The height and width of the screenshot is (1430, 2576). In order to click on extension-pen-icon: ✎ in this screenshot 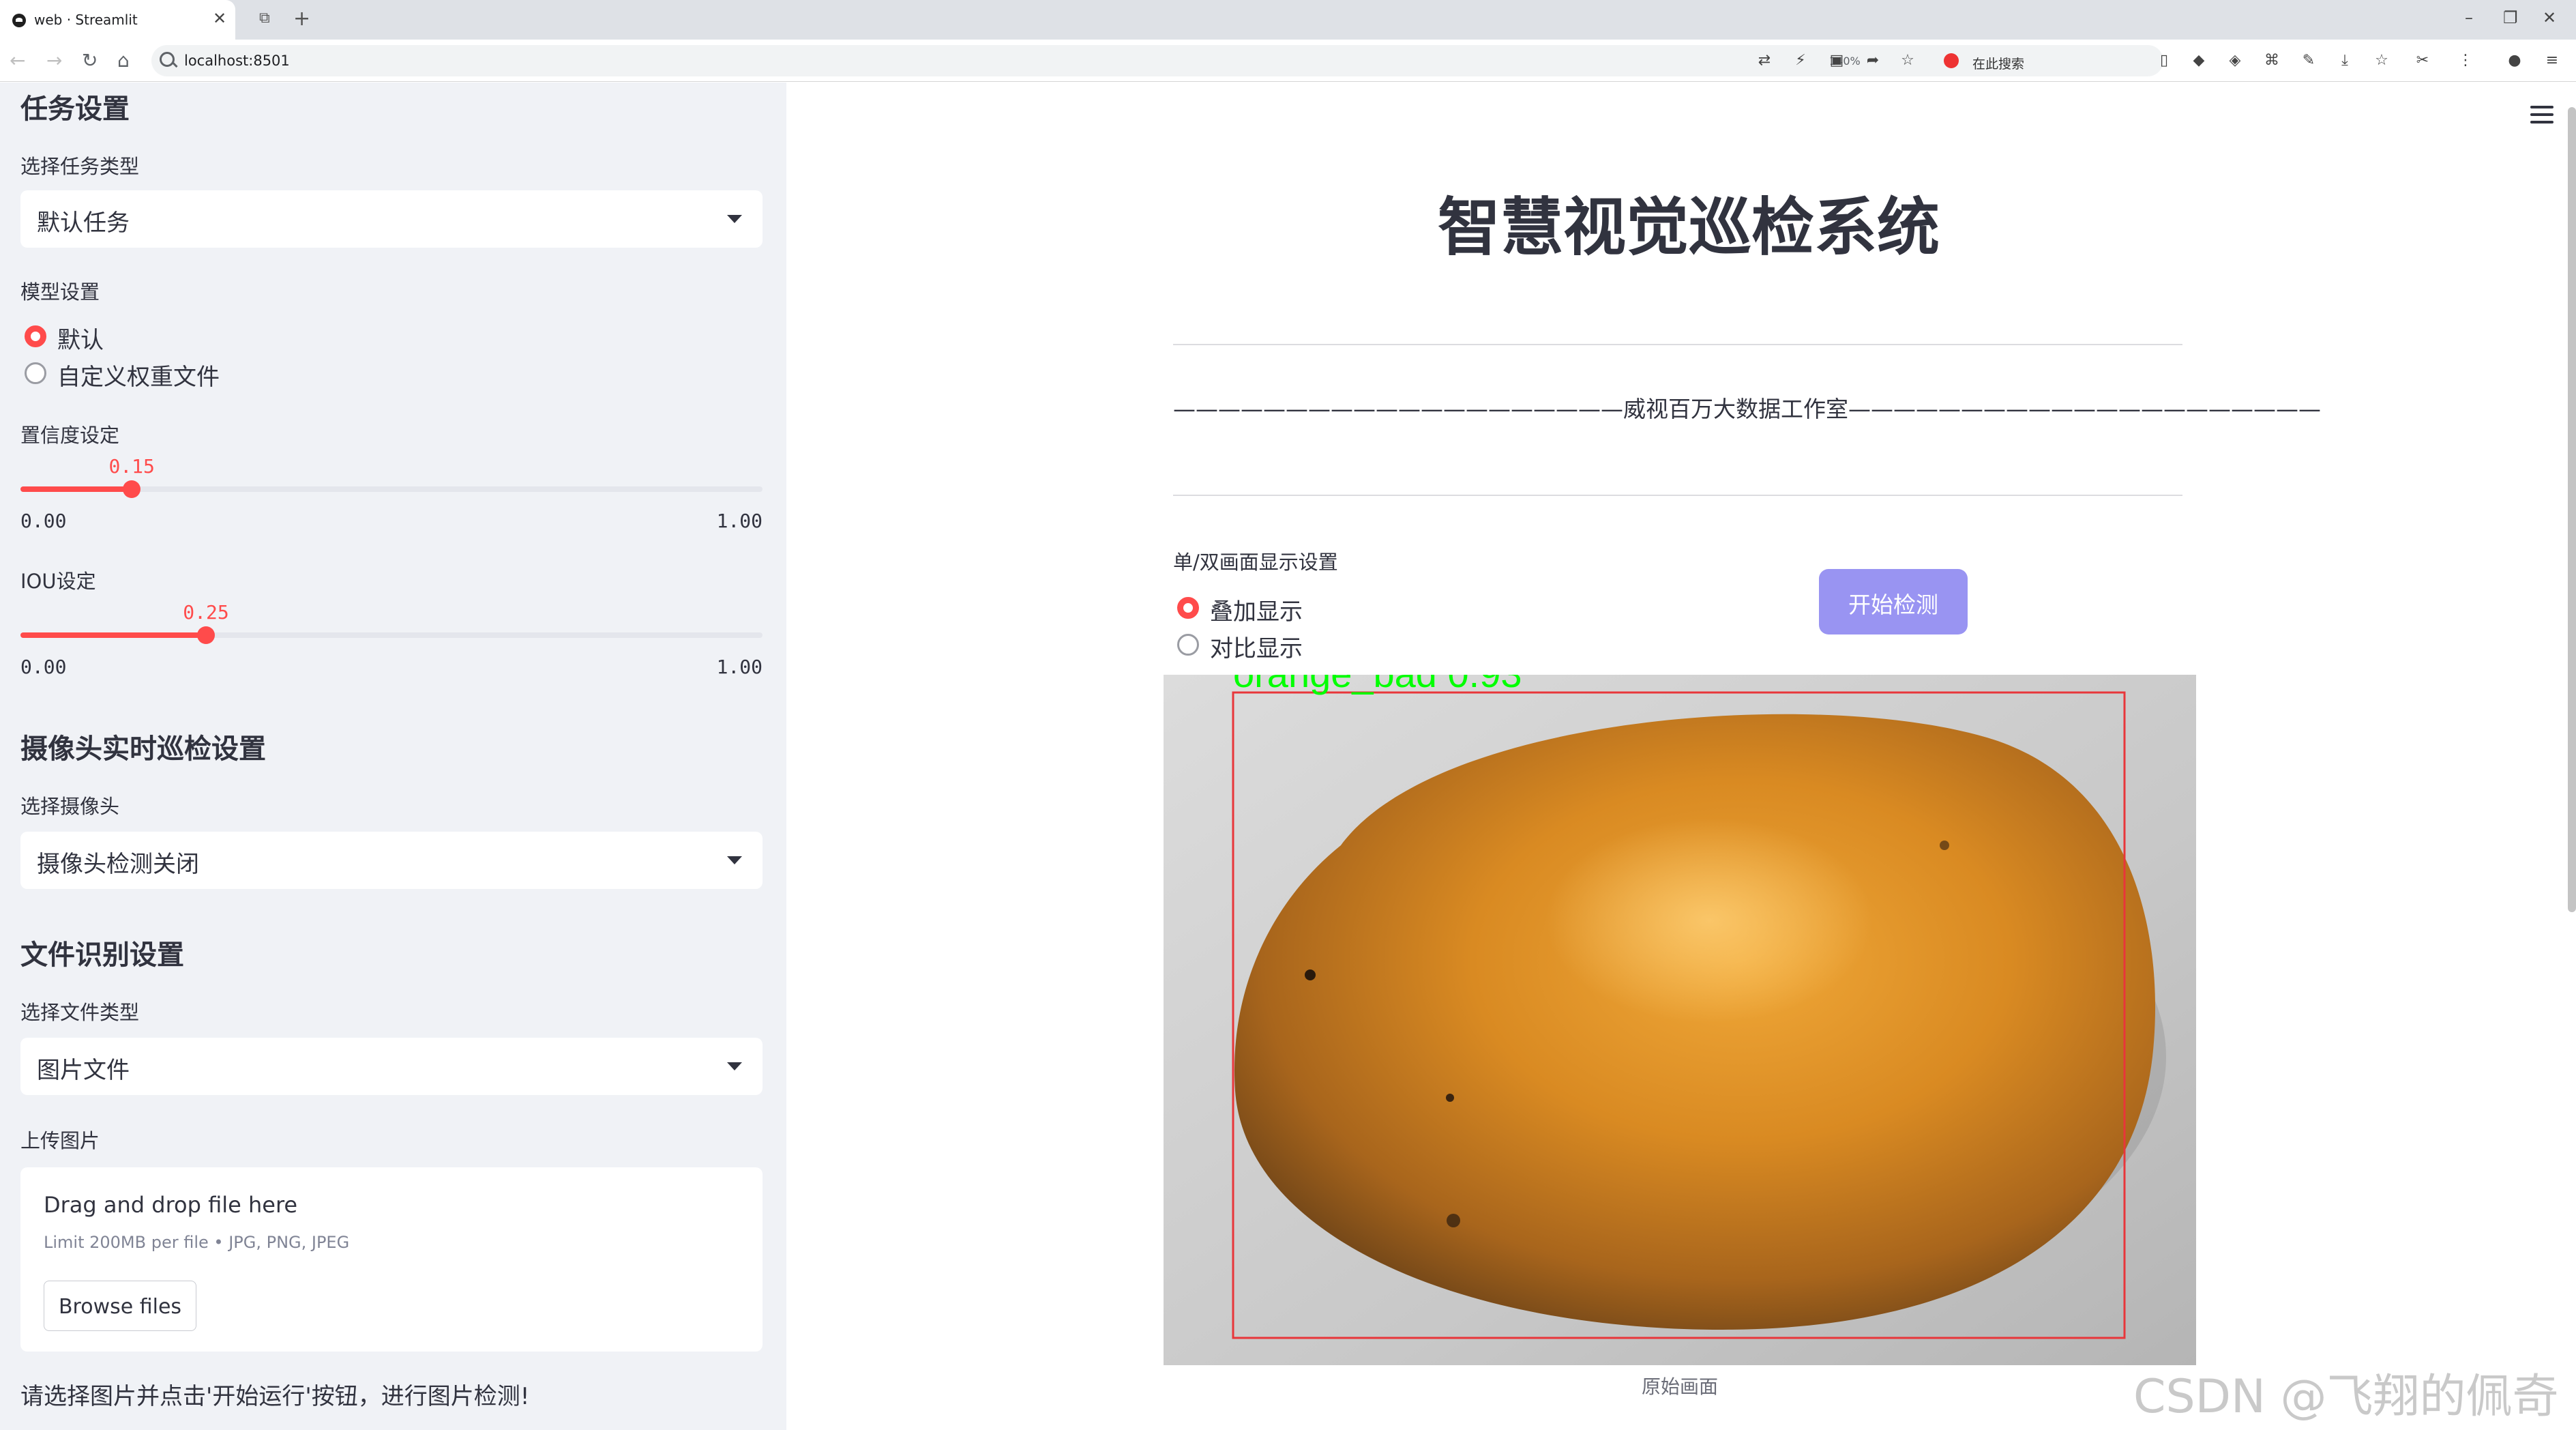, I will do `click(2308, 60)`.